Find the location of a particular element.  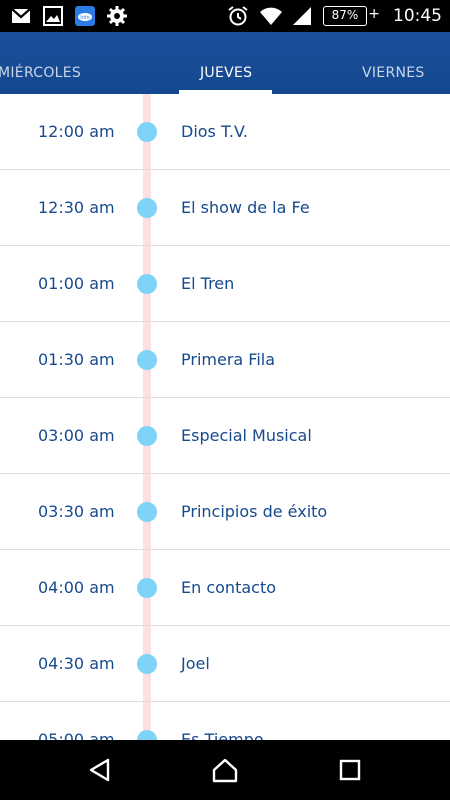

settings-icon is located at coordinates (117, 16).